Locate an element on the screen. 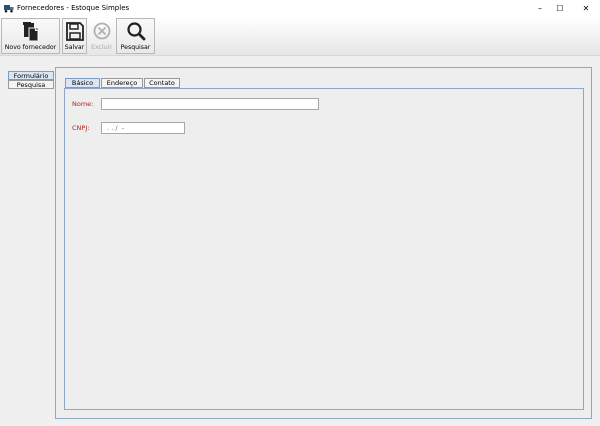 Image resolution: width=600 pixels, height=426 pixels. close-icon: ✕ is located at coordinates (586, 8).